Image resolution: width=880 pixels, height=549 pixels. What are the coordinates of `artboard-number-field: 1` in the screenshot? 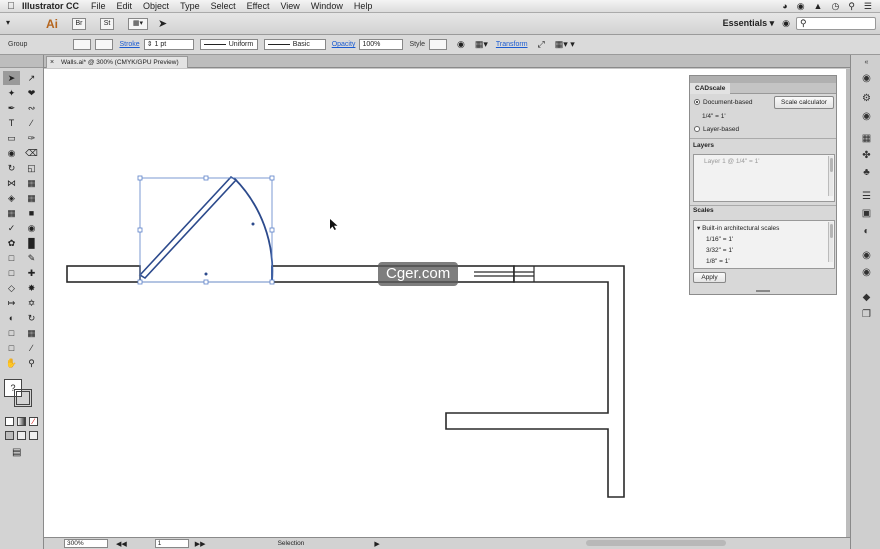 It's located at (171, 543).